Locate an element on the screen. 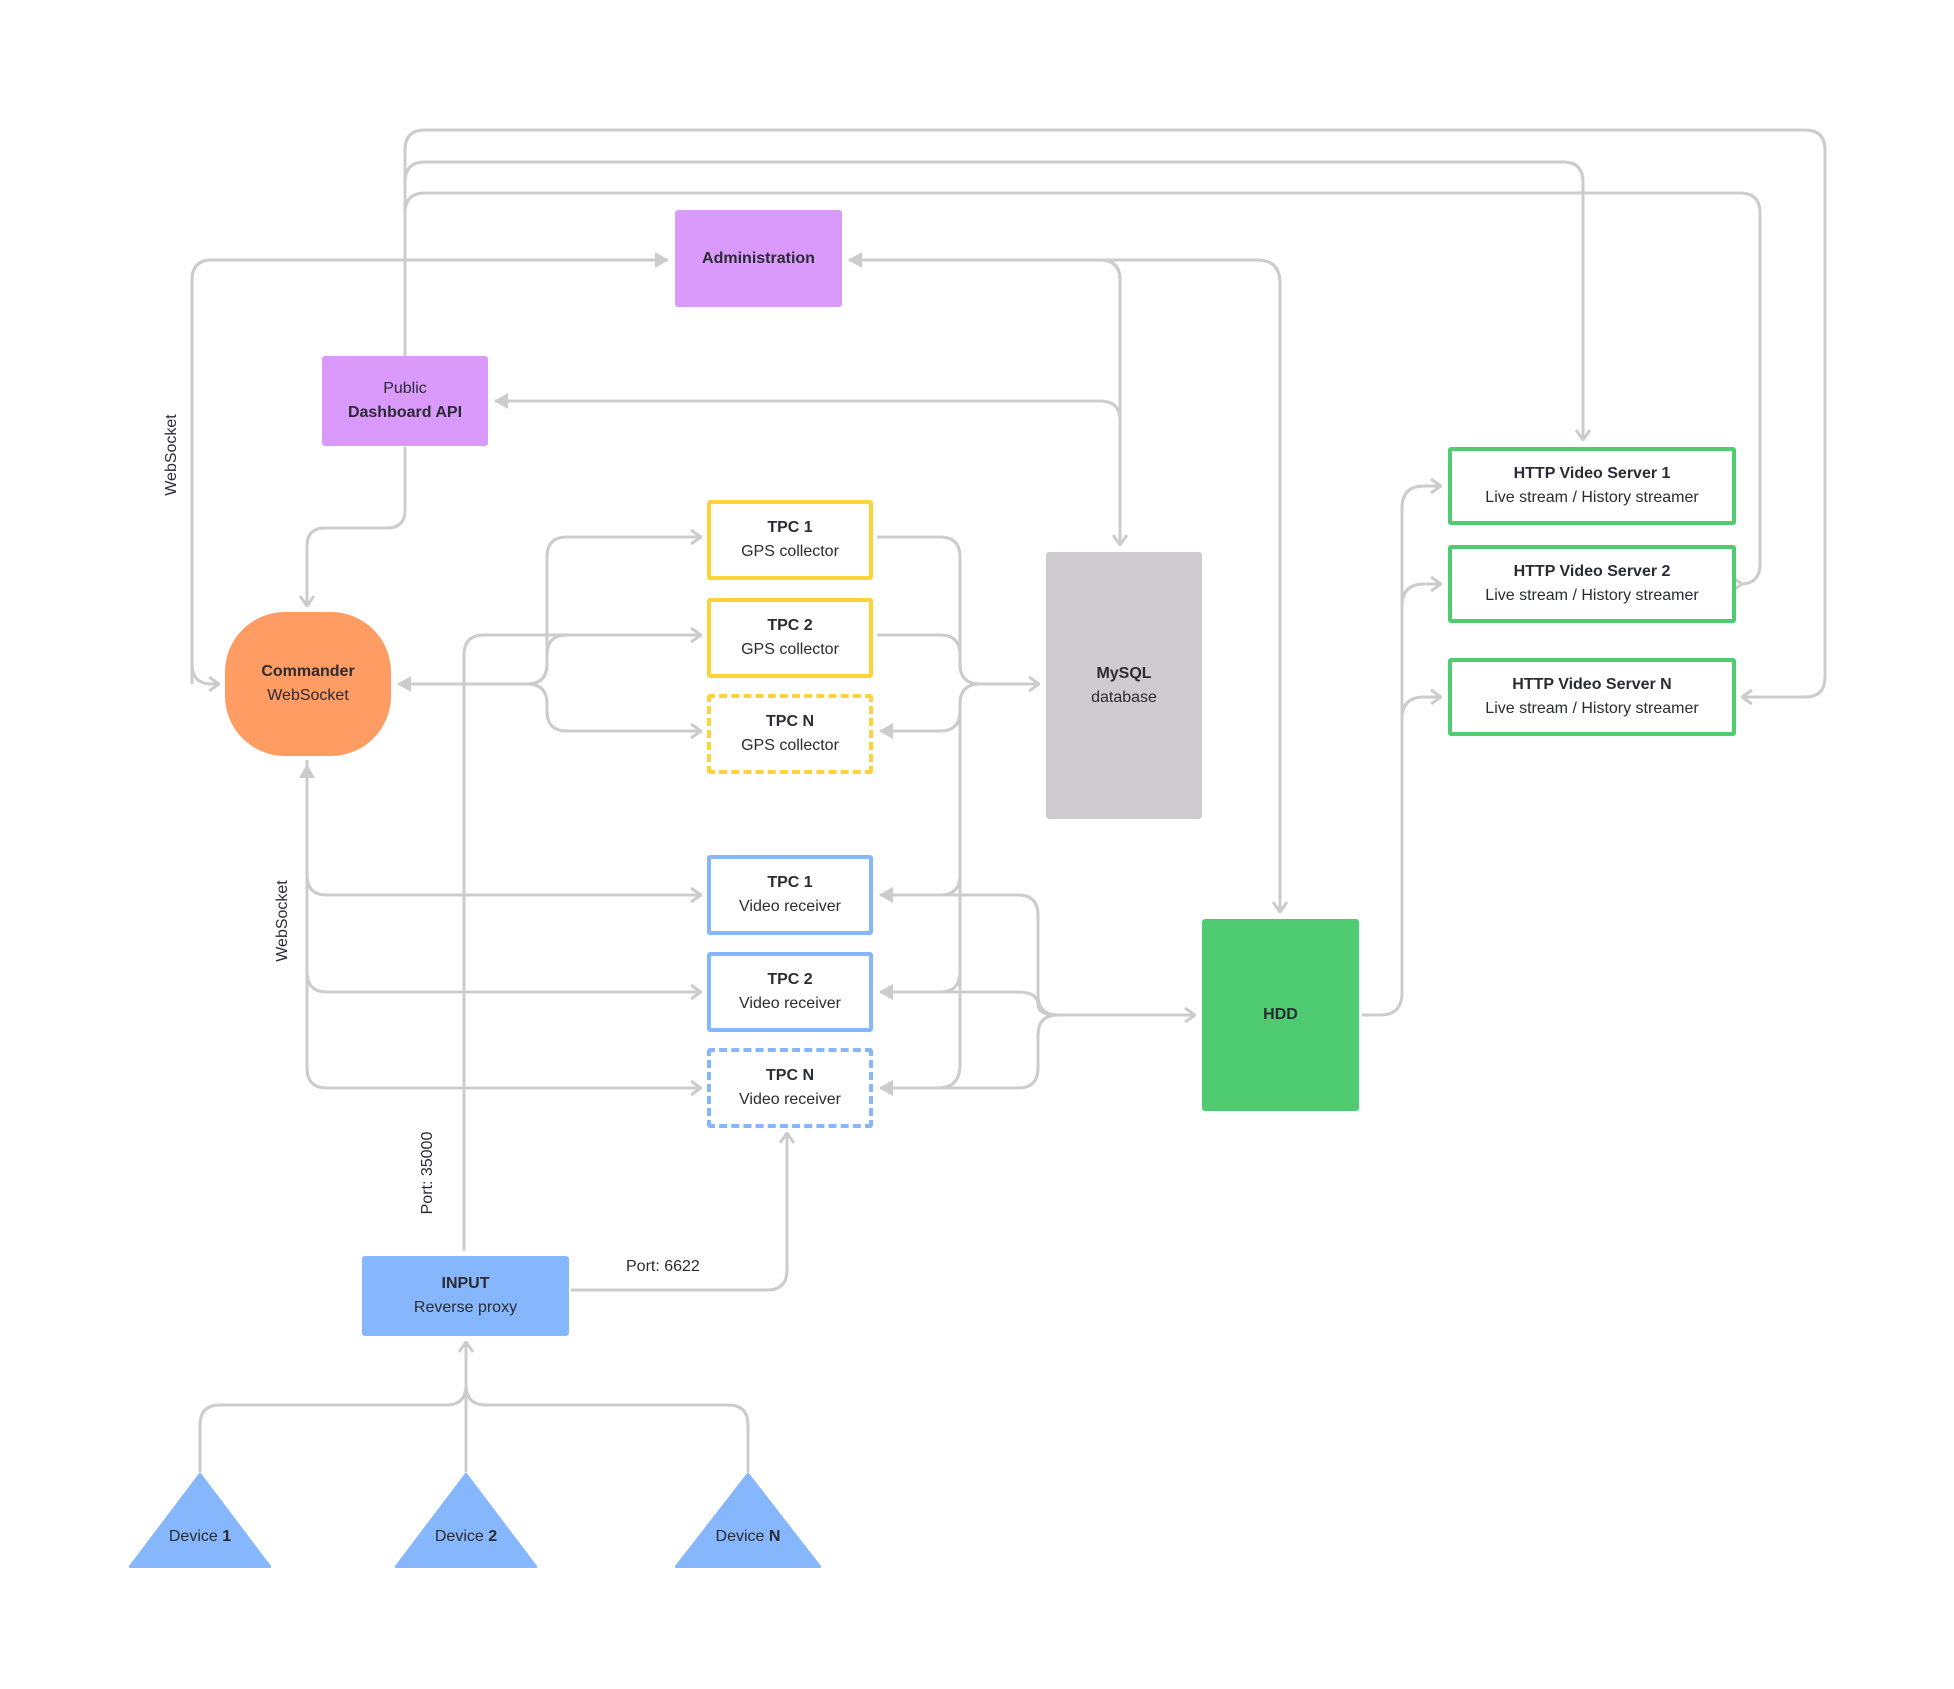  device-2-id: 2 is located at coordinates (493, 1536).